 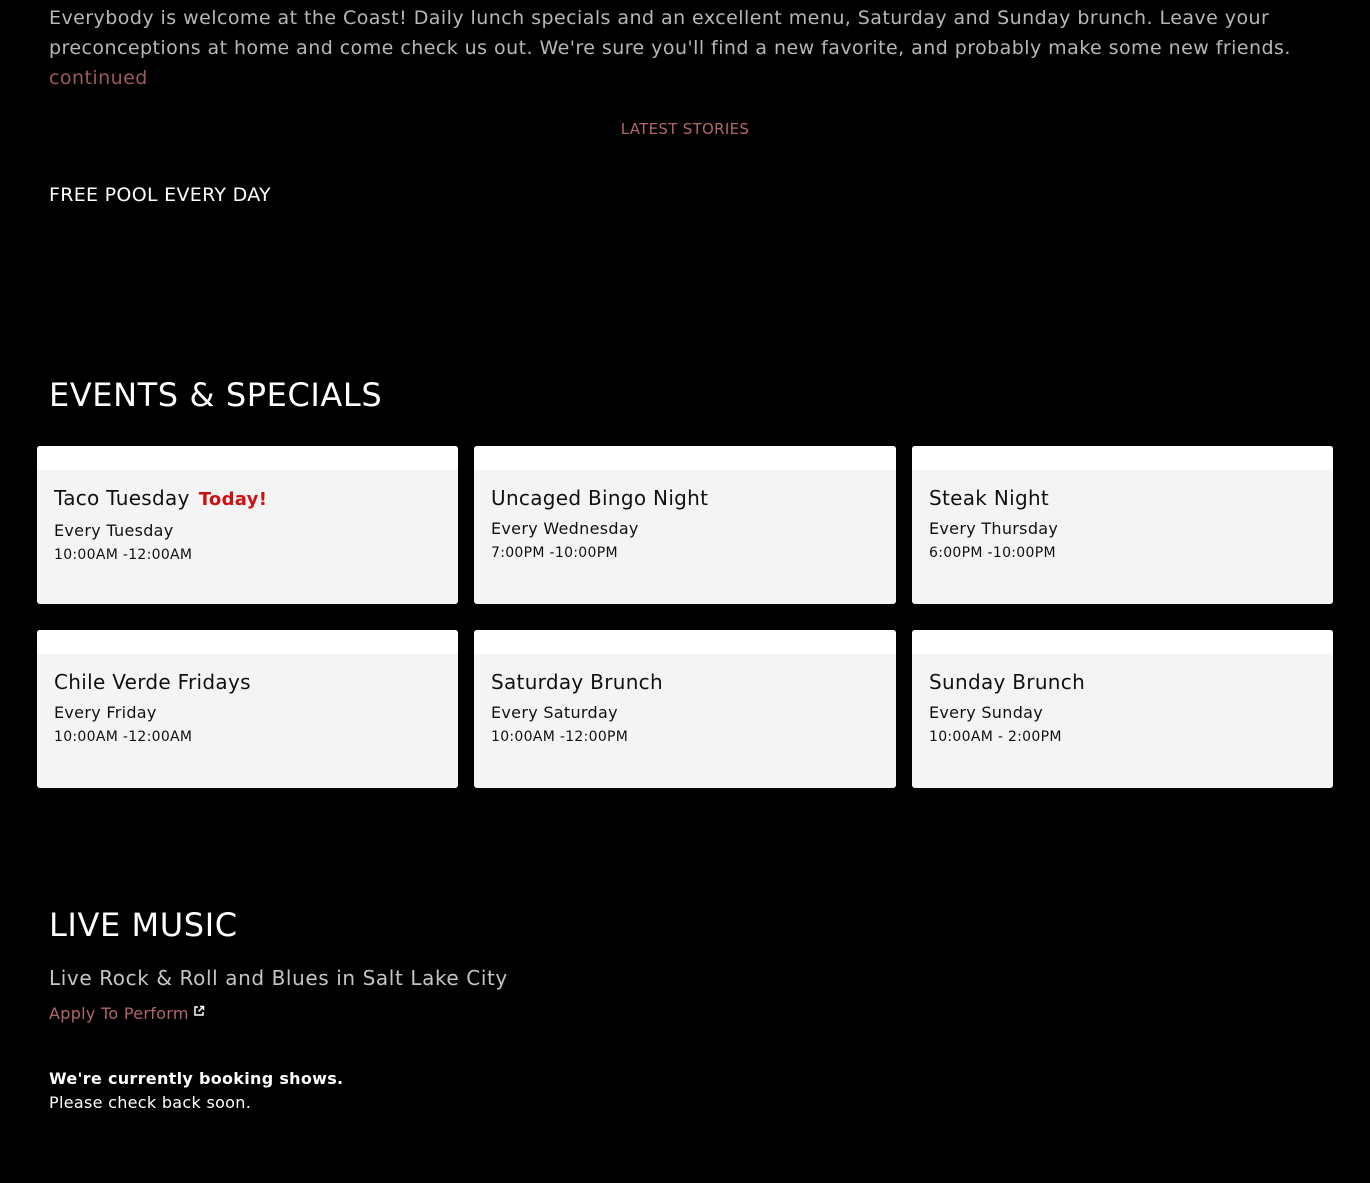 I want to click on event-time: 10:00AM -12:00PM, so click(x=560, y=737).